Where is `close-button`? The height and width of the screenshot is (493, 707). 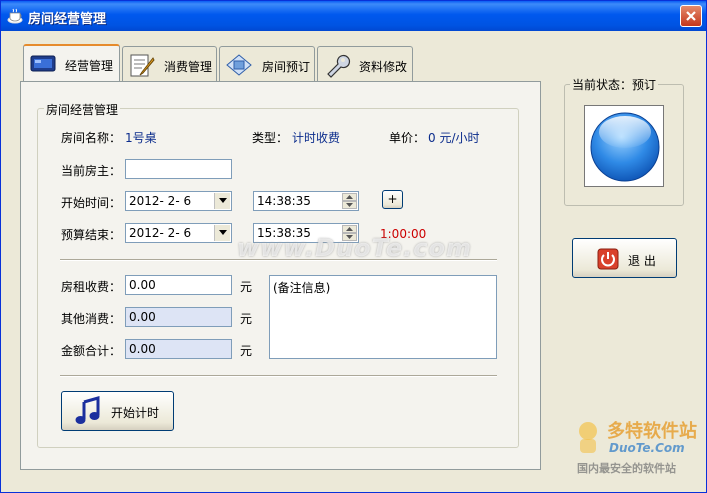 close-button is located at coordinates (691, 16).